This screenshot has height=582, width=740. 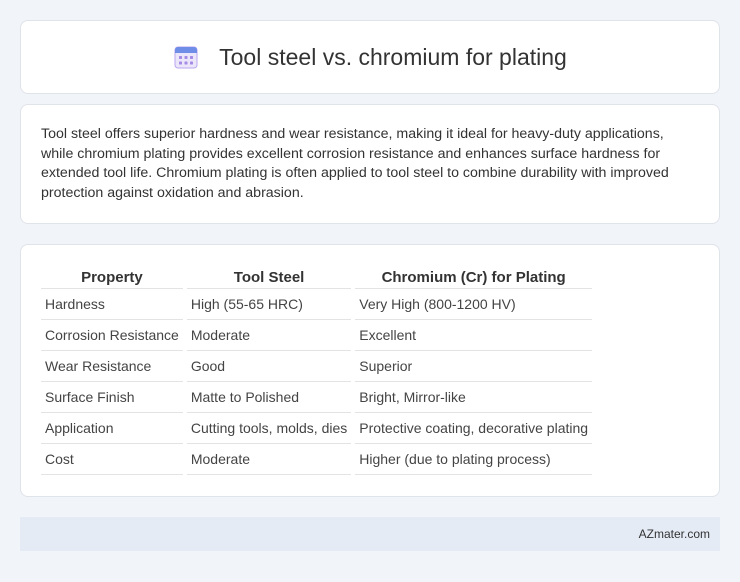 What do you see at coordinates (112, 397) in the screenshot?
I see `cell-property: Surface Finish` at bounding box center [112, 397].